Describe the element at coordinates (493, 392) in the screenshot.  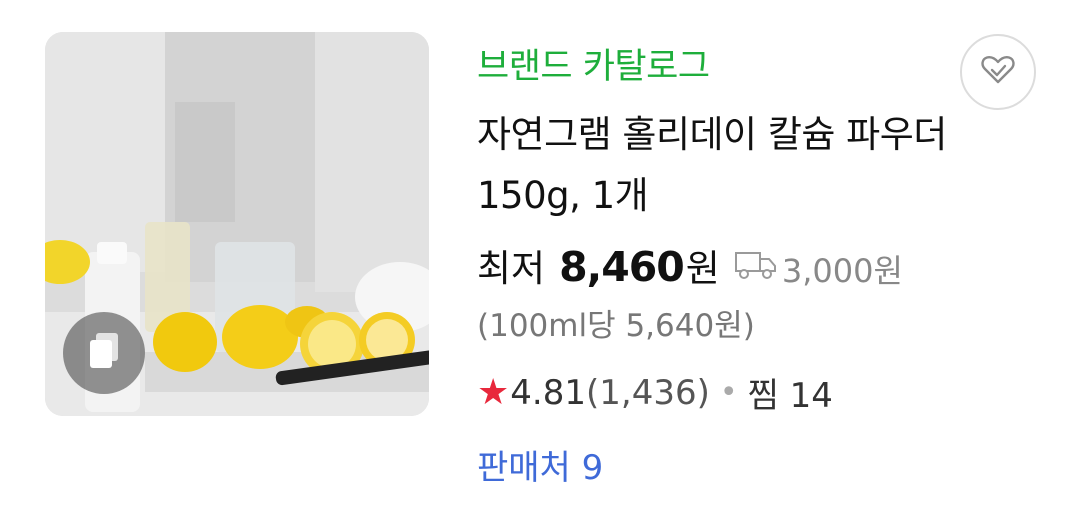
I see `star-icon: ★` at that location.